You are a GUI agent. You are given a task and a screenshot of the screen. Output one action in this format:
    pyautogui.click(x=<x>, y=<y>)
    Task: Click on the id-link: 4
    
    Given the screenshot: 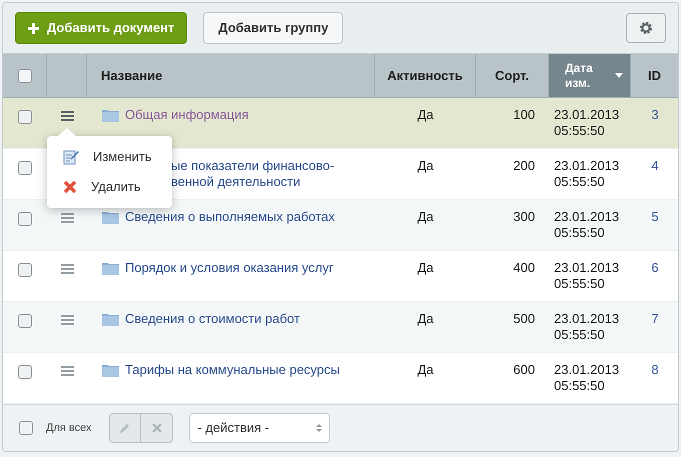 What is the action you would take?
    pyautogui.click(x=655, y=165)
    